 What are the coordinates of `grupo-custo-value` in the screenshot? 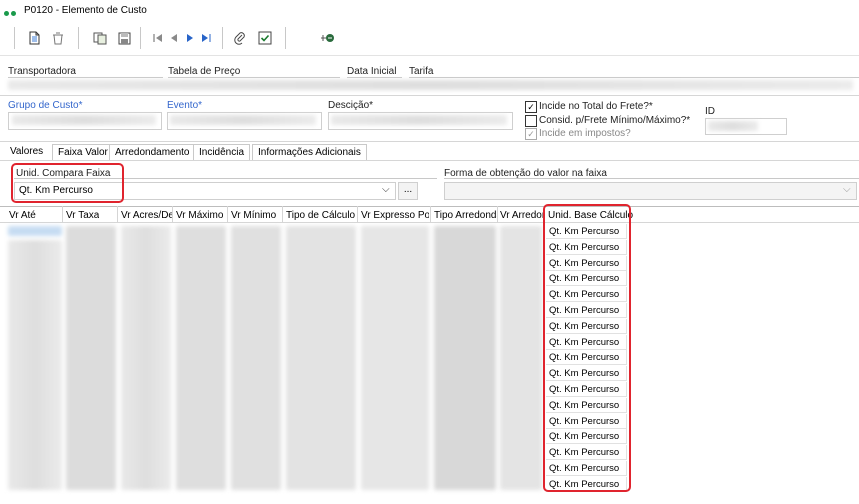 It's located at (84, 120).